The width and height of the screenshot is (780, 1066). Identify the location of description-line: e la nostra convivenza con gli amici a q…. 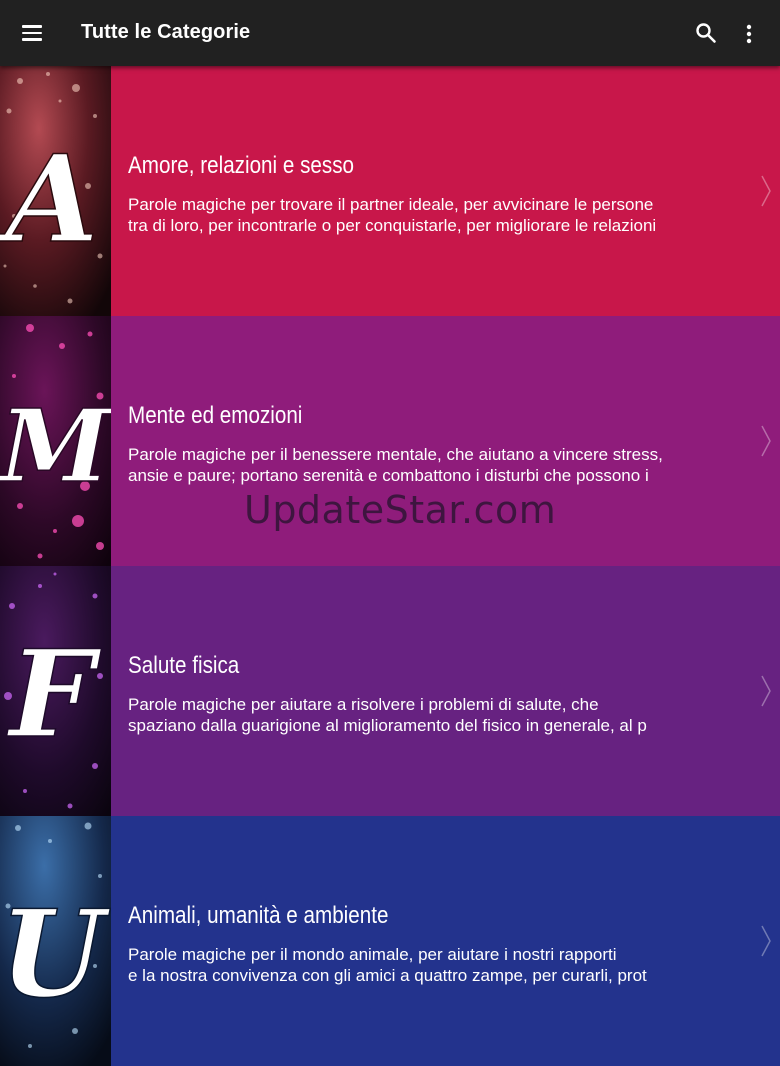
(387, 975).